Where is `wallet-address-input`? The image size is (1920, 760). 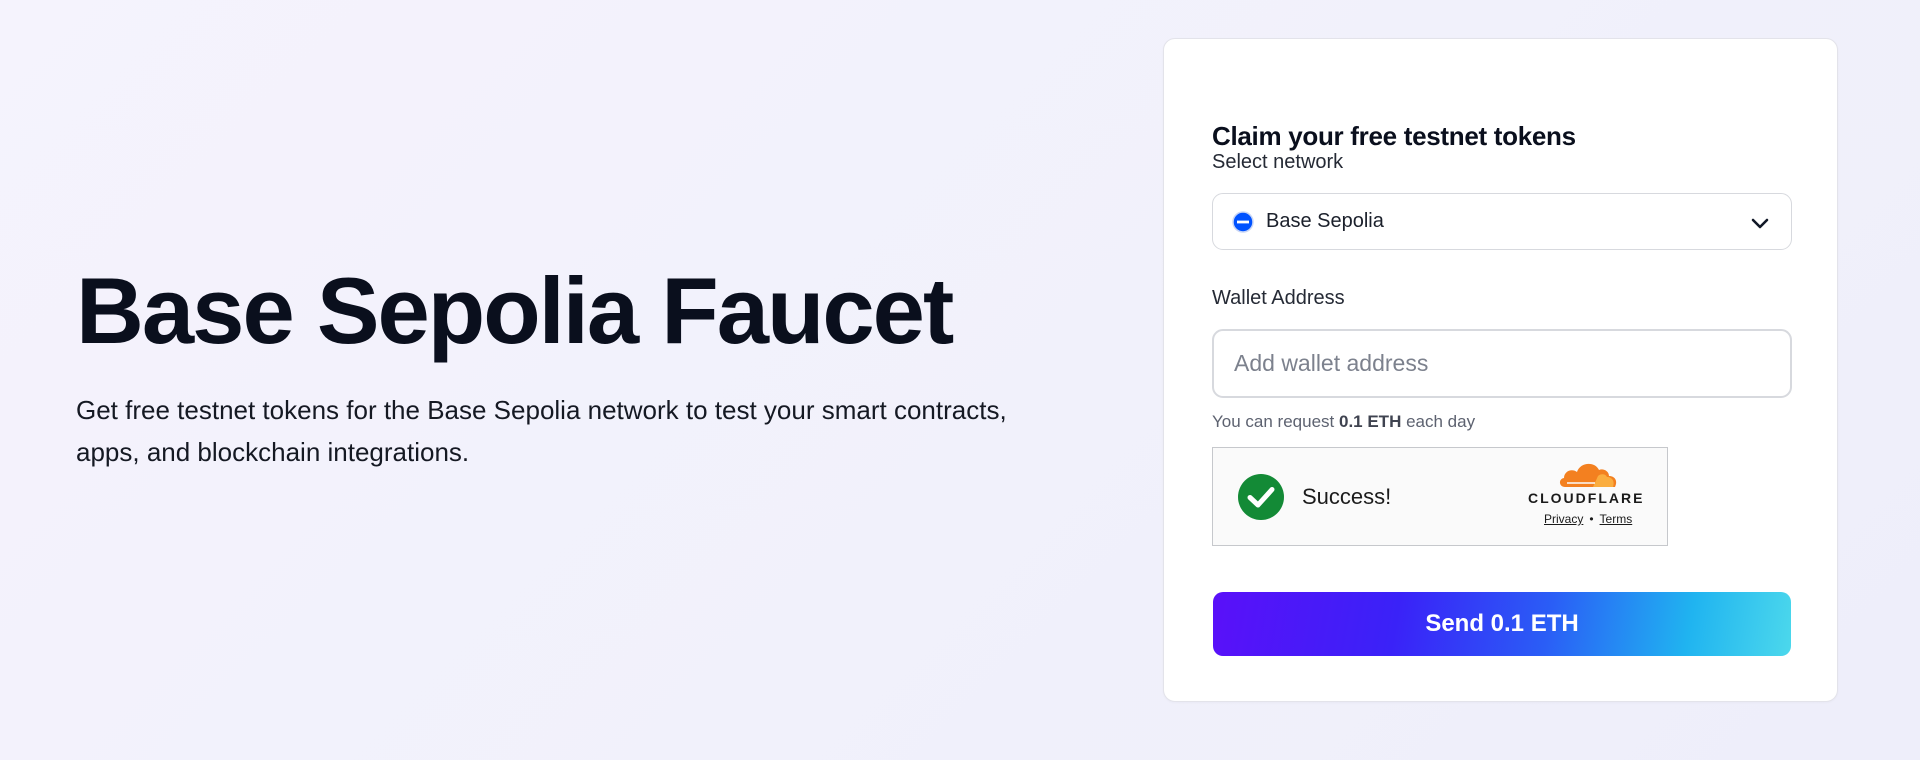 wallet-address-input is located at coordinates (1502, 363).